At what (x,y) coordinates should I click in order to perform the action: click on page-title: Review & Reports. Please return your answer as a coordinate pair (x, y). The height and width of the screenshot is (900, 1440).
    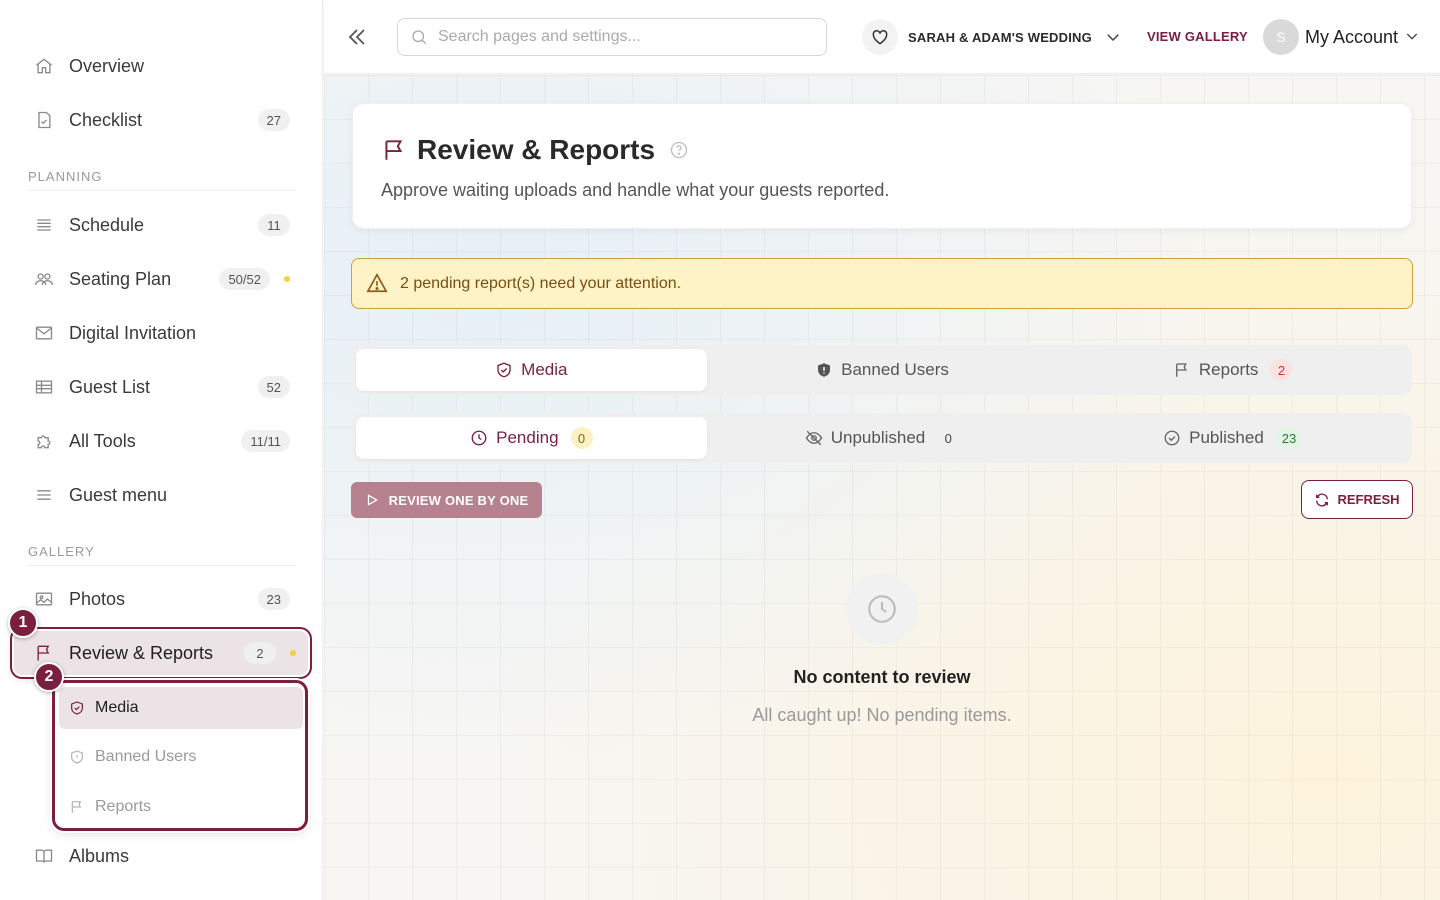
    Looking at the image, I should click on (536, 149).